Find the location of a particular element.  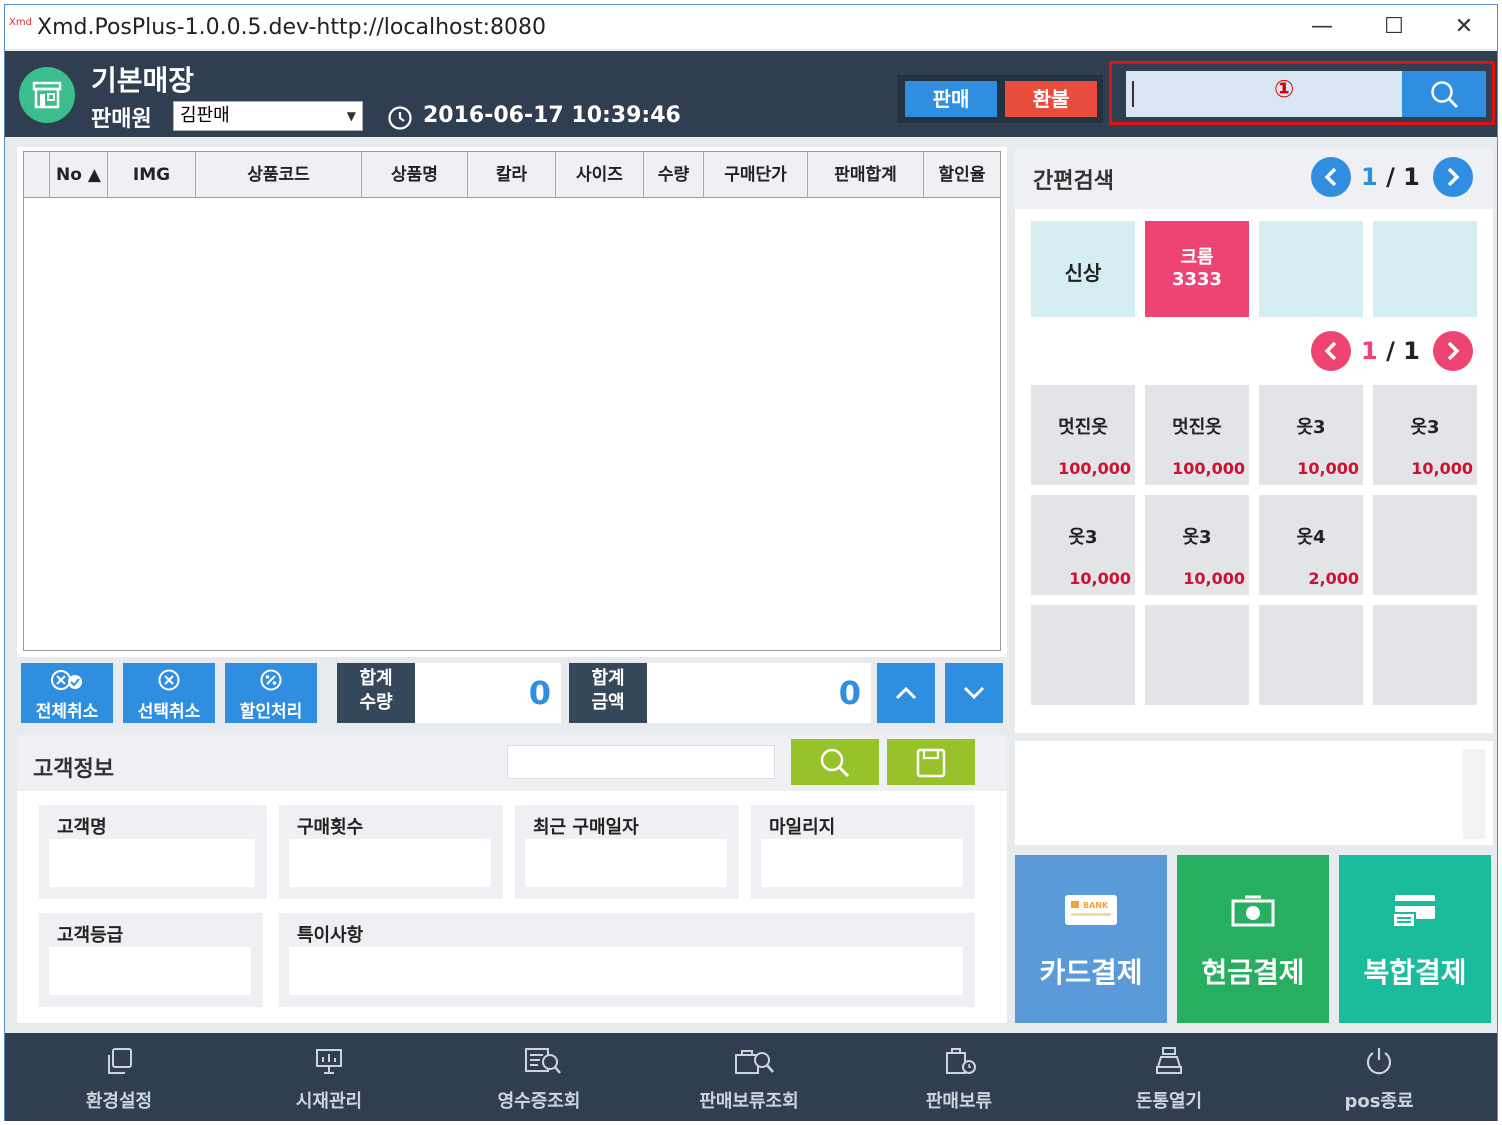

customer-name-label: 고객명 is located at coordinates (82, 827).